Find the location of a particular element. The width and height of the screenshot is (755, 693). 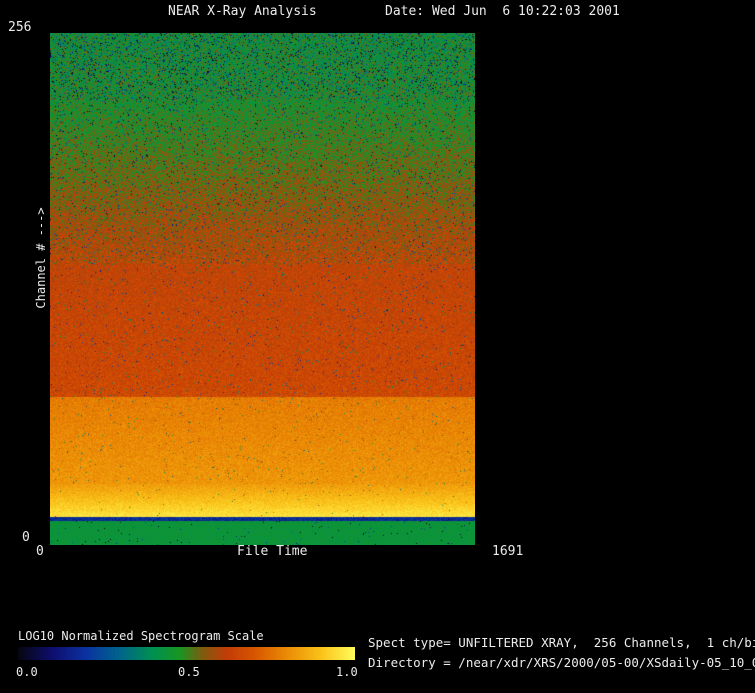

x-axis-tick-max: 1691 is located at coordinates (508, 551).